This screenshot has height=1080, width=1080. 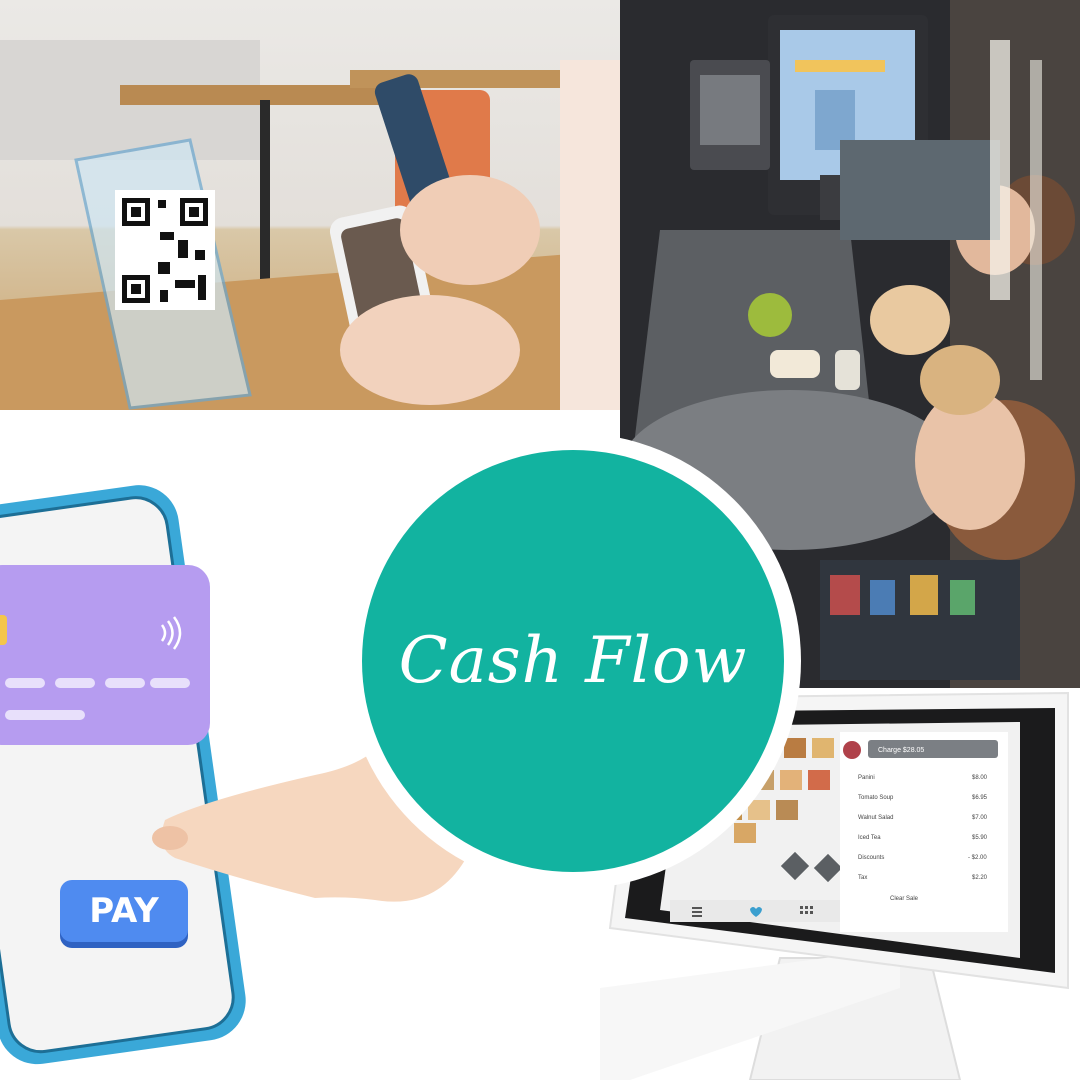 I want to click on menu-lines-icon, so click(x=697, y=912).